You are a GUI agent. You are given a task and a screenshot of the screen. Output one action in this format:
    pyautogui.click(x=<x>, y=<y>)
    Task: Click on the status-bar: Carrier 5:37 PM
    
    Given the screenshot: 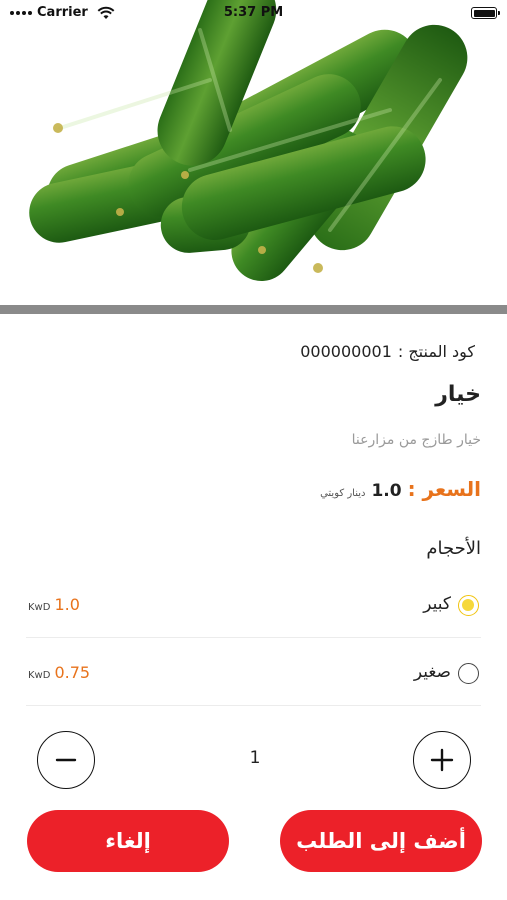 What is the action you would take?
    pyautogui.click(x=253, y=13)
    